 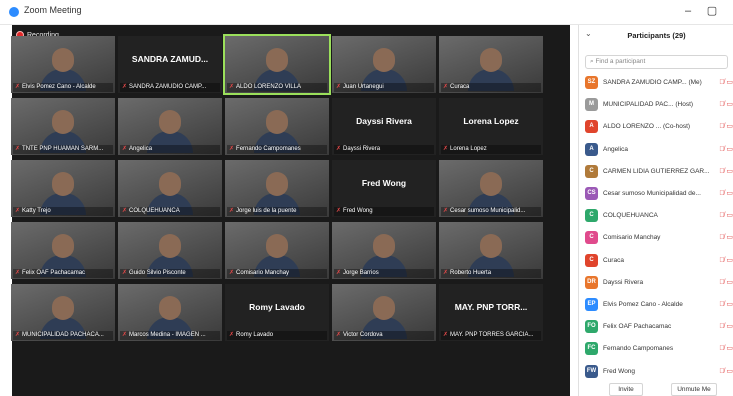 What do you see at coordinates (591, 216) in the screenshot?
I see `avatar: C` at bounding box center [591, 216].